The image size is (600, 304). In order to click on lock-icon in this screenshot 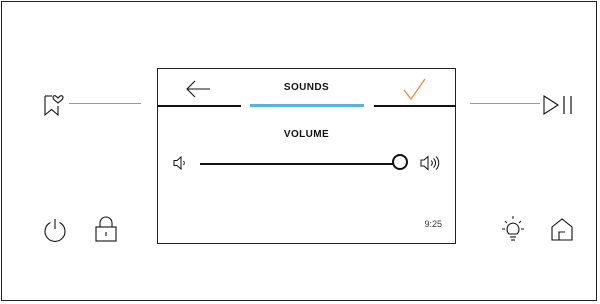, I will do `click(106, 229)`.